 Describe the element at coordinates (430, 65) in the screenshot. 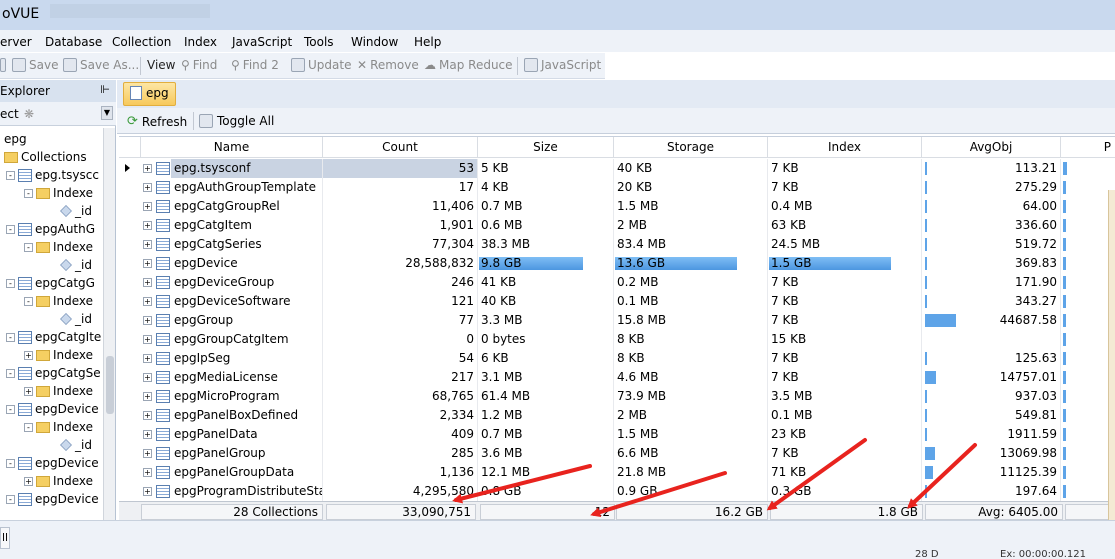

I see `cloud-icon: ☁` at that location.